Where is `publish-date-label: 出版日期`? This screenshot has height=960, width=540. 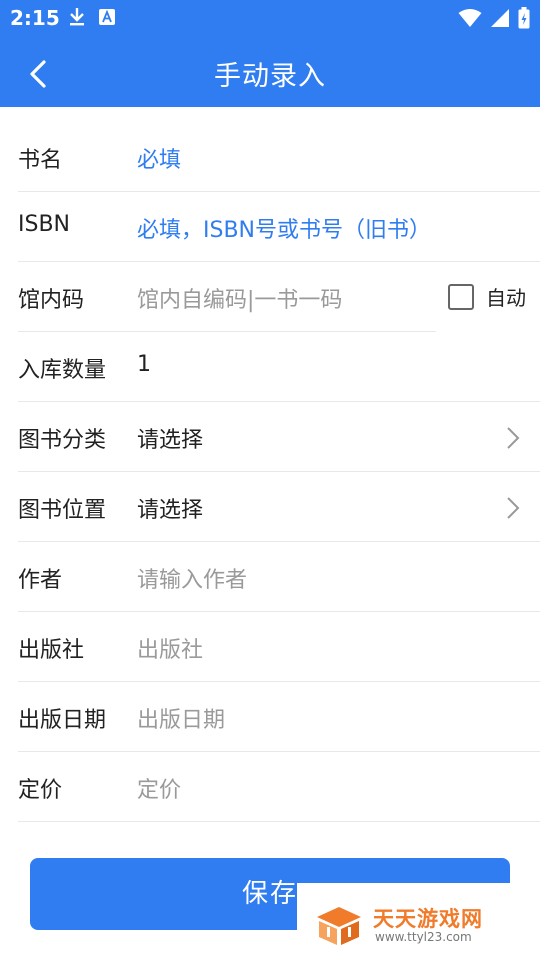
publish-date-label: 出版日期 is located at coordinates (62, 720).